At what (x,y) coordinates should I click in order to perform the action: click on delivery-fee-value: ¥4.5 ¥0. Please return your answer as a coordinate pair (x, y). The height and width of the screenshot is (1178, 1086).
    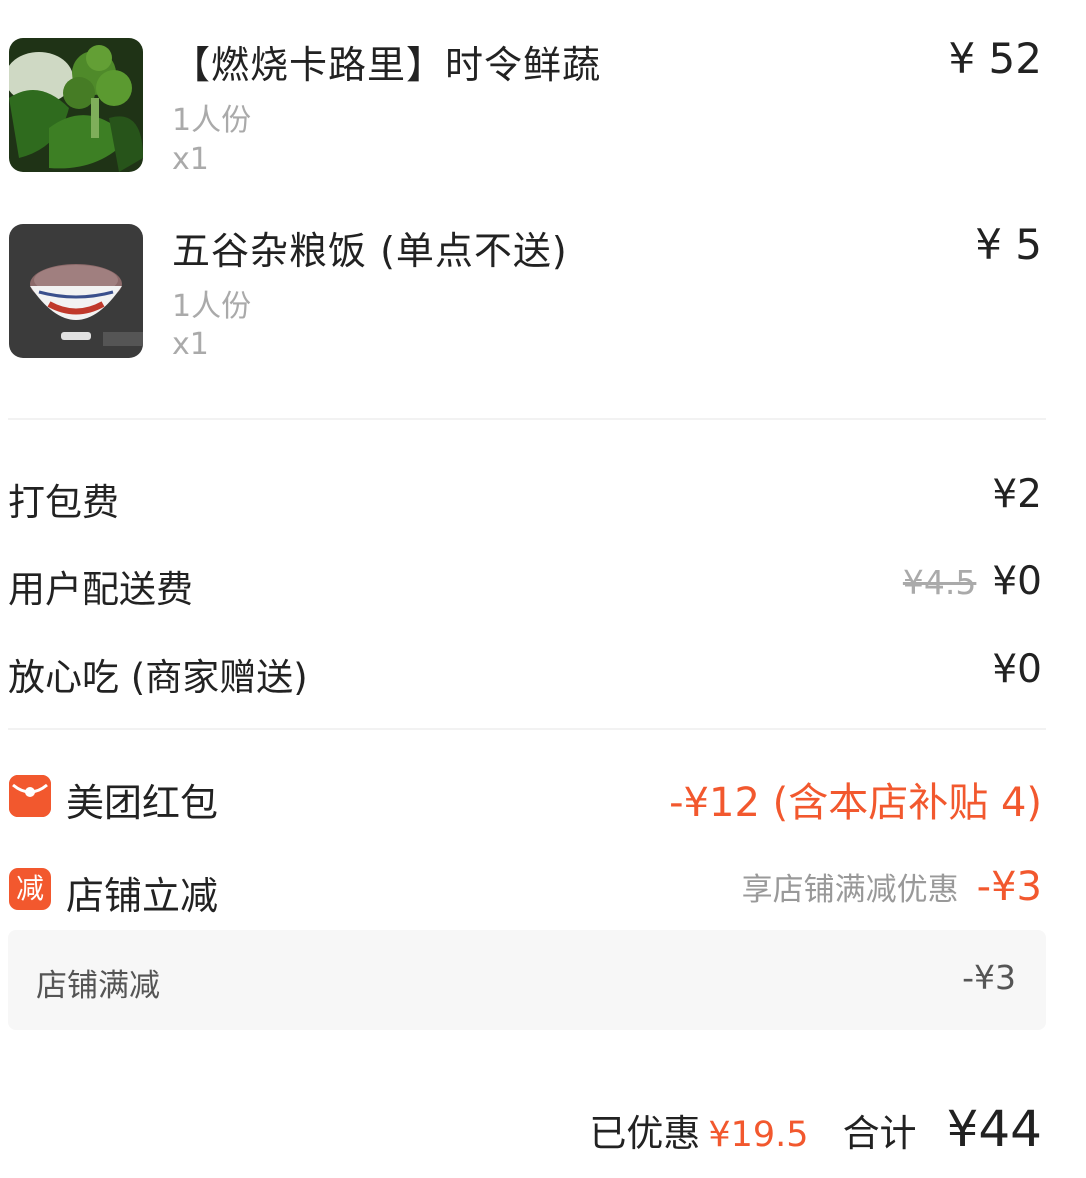
    Looking at the image, I should click on (972, 581).